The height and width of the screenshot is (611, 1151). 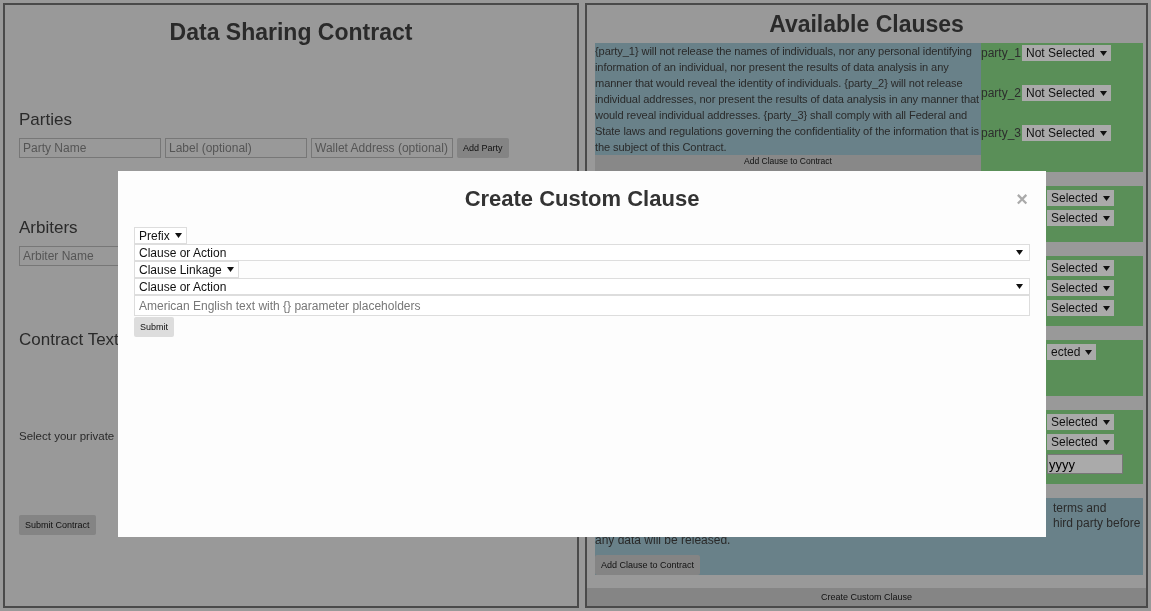 What do you see at coordinates (866, 24) in the screenshot?
I see `panel-title: Available Clauses` at bounding box center [866, 24].